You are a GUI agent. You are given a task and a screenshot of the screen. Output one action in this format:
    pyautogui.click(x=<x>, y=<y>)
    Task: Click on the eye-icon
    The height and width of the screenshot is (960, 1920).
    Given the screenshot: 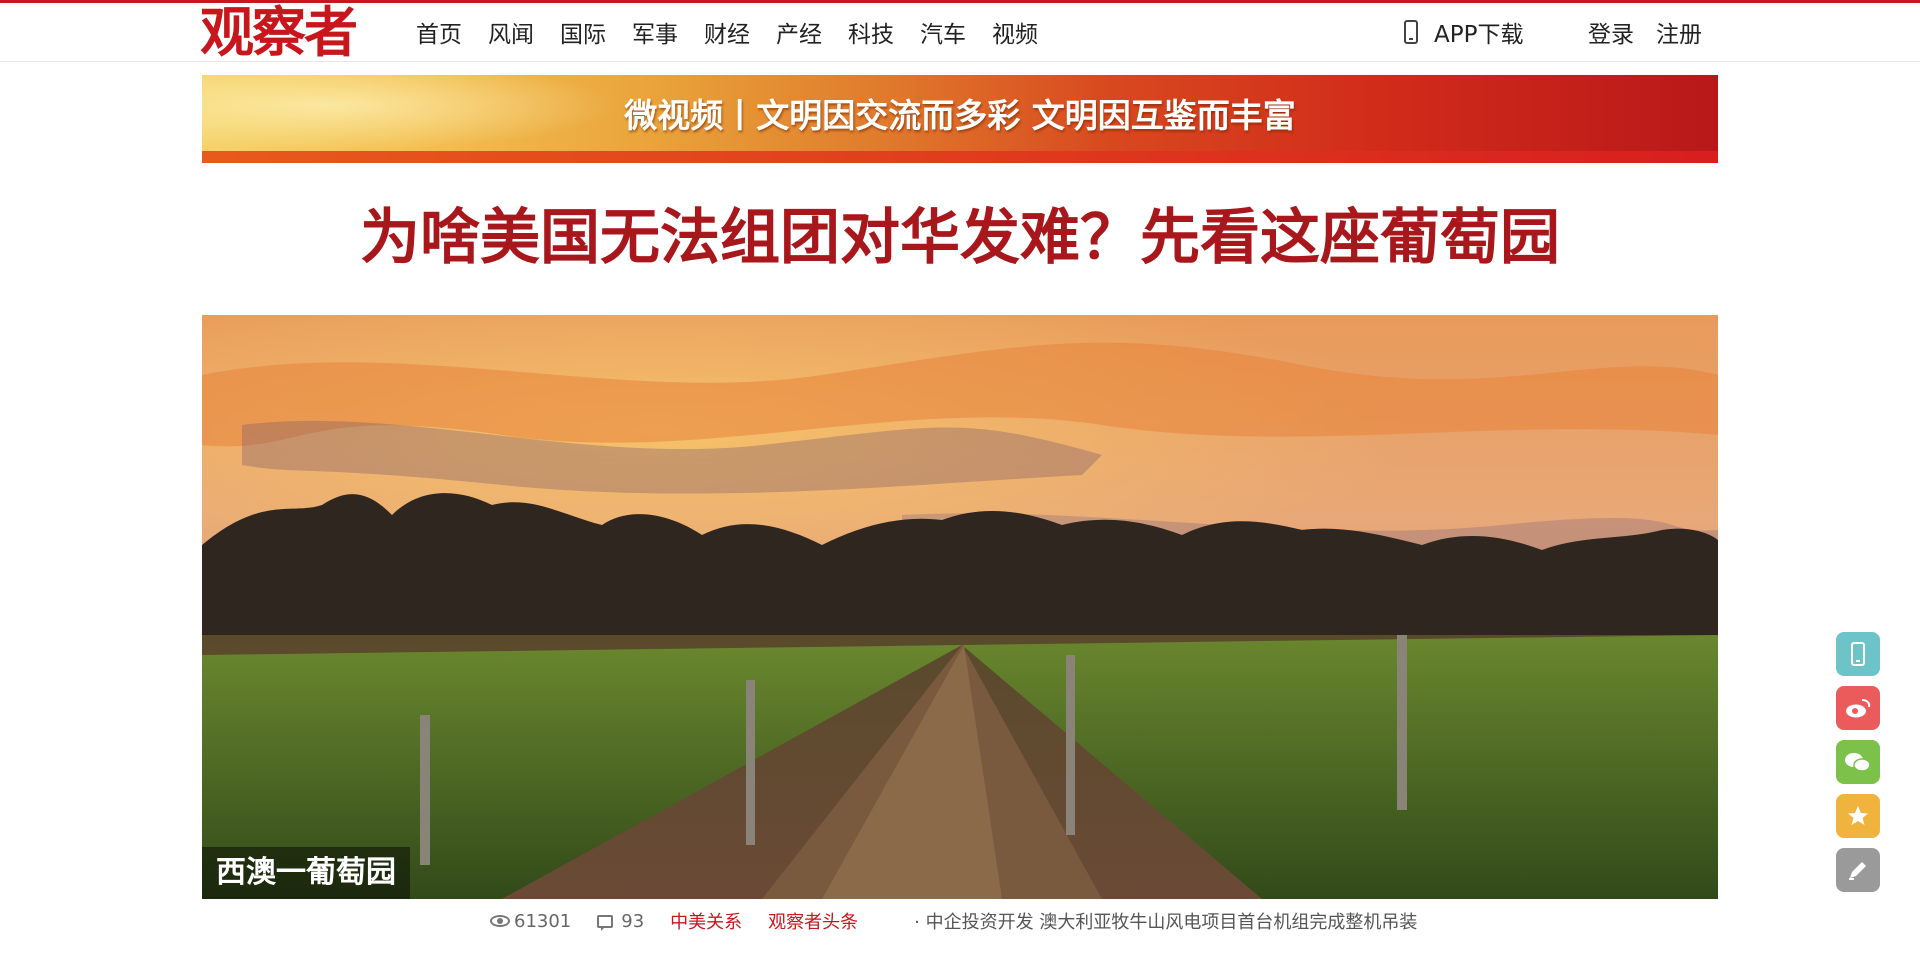 What is the action you would take?
    pyautogui.click(x=500, y=921)
    